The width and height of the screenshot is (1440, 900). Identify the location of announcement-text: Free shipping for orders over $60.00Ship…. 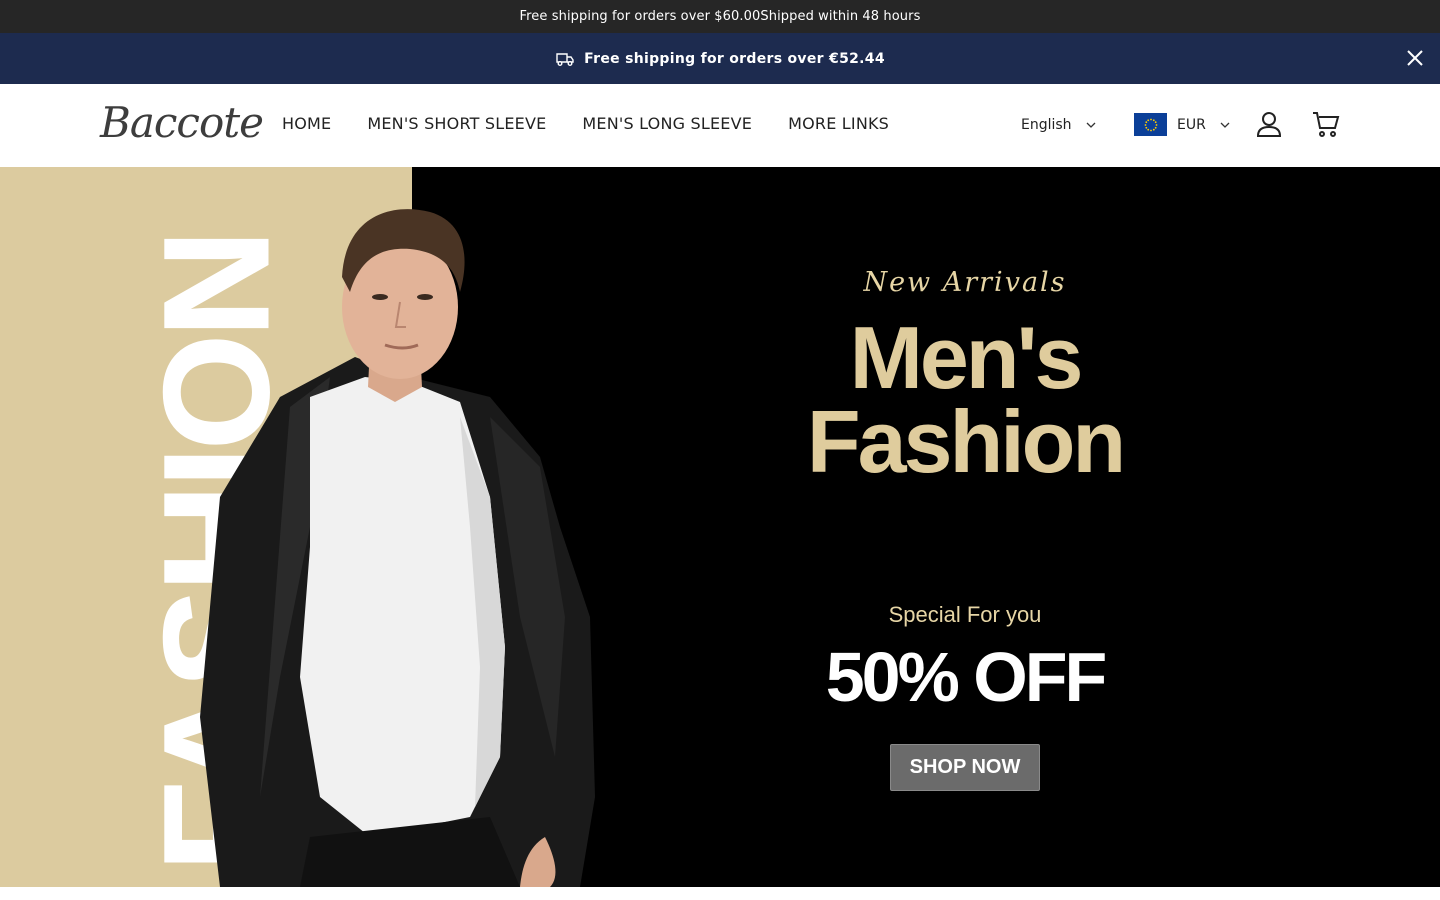
(720, 16).